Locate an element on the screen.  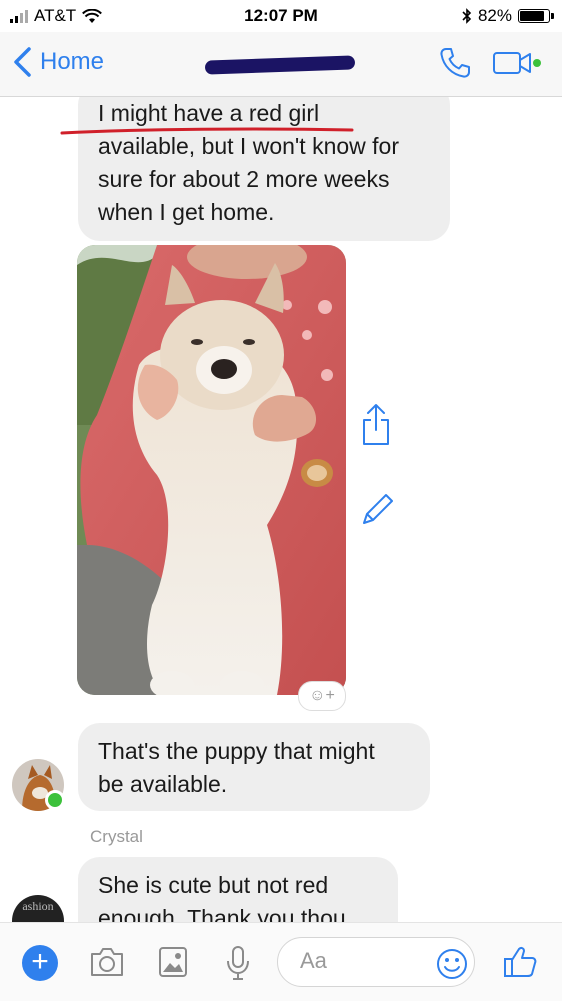
message-line: I might have a red girl is located at coordinates (209, 113).